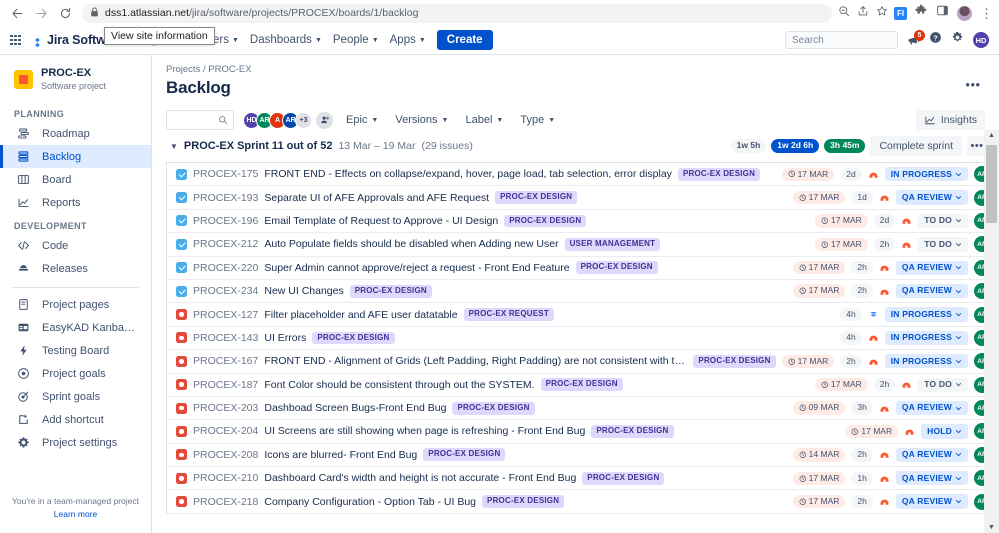 The image size is (999, 533). I want to click on insights-button: Insights, so click(950, 120).